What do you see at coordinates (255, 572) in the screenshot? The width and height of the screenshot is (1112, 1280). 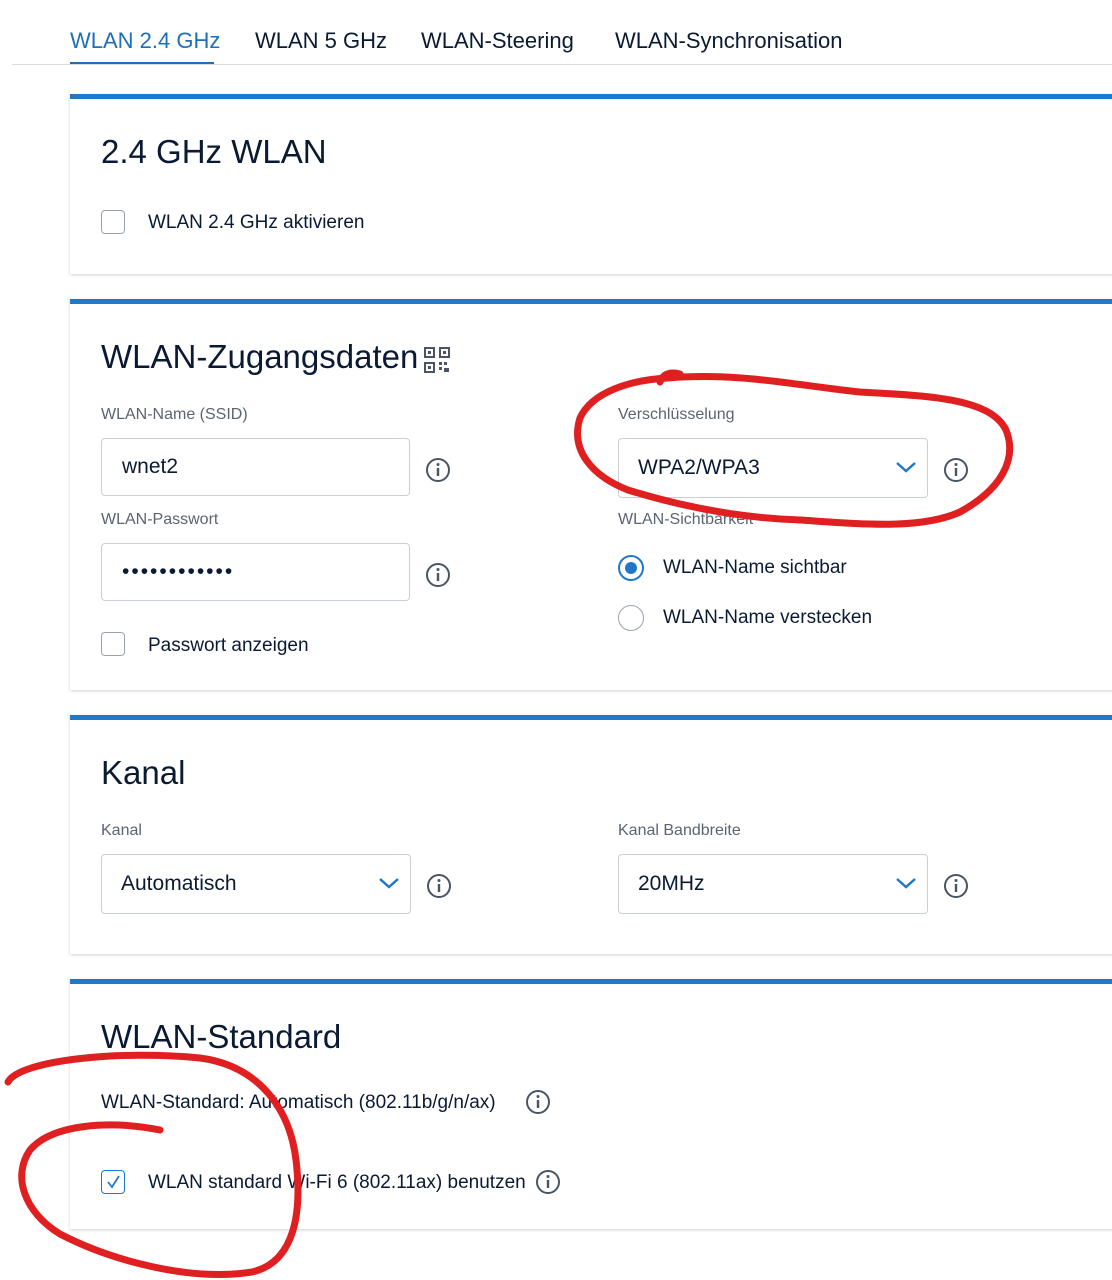 I see `password-input: ••••••••••••` at bounding box center [255, 572].